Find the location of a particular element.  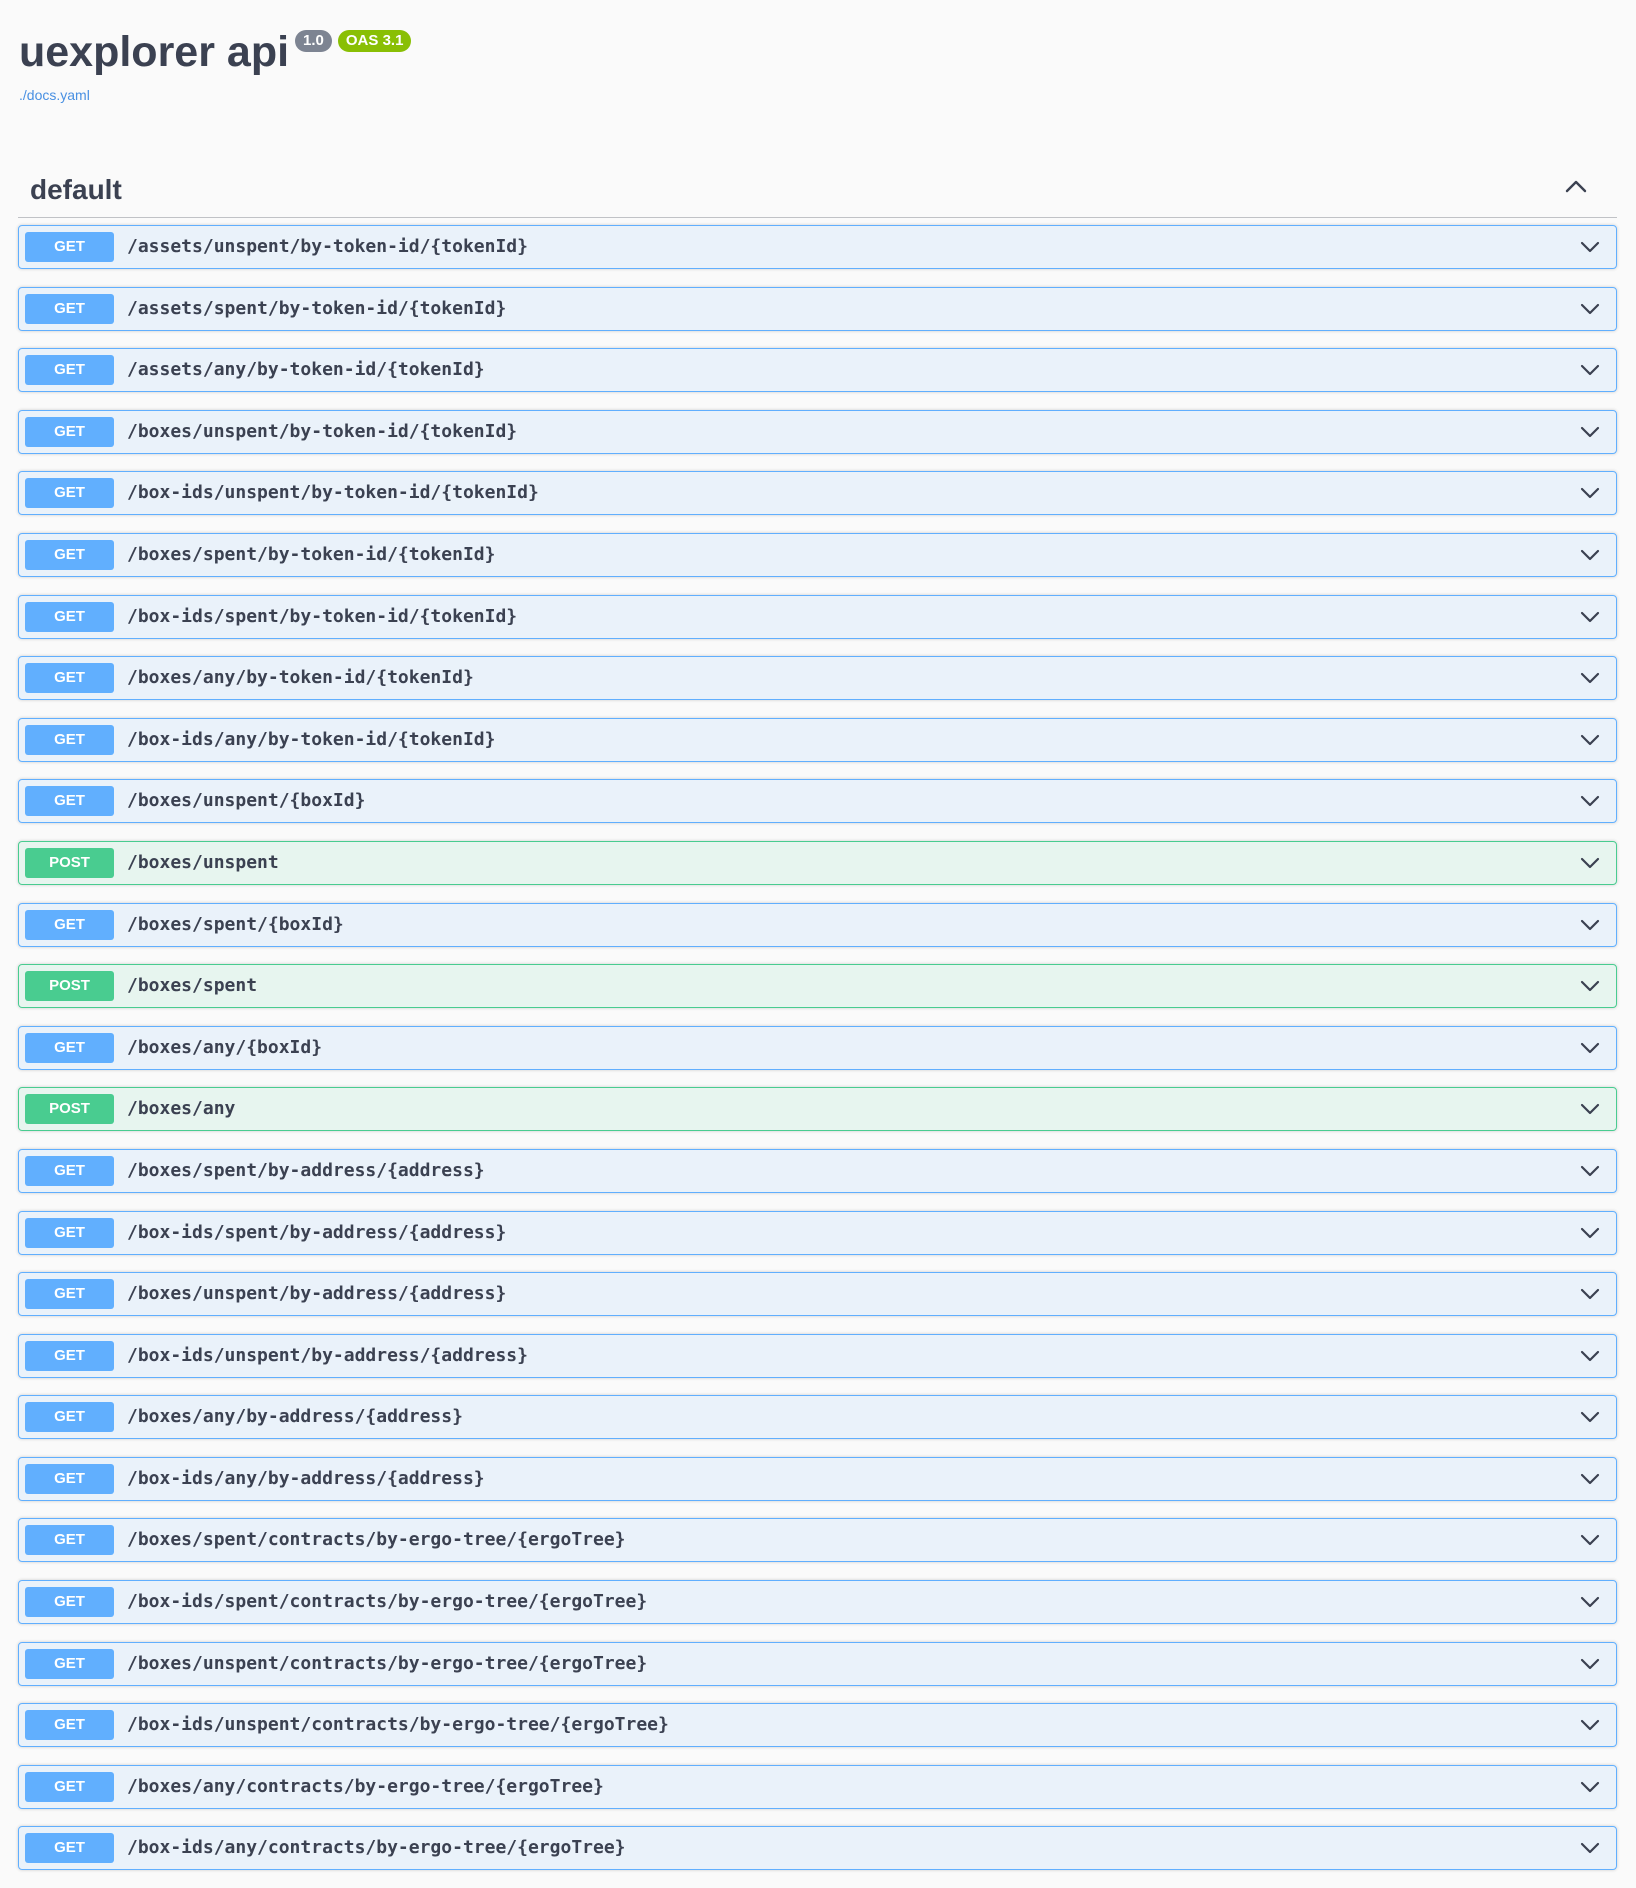

operation-get: GET/boxes/spent/by-token-id/{tokenId} is located at coordinates (817, 554).